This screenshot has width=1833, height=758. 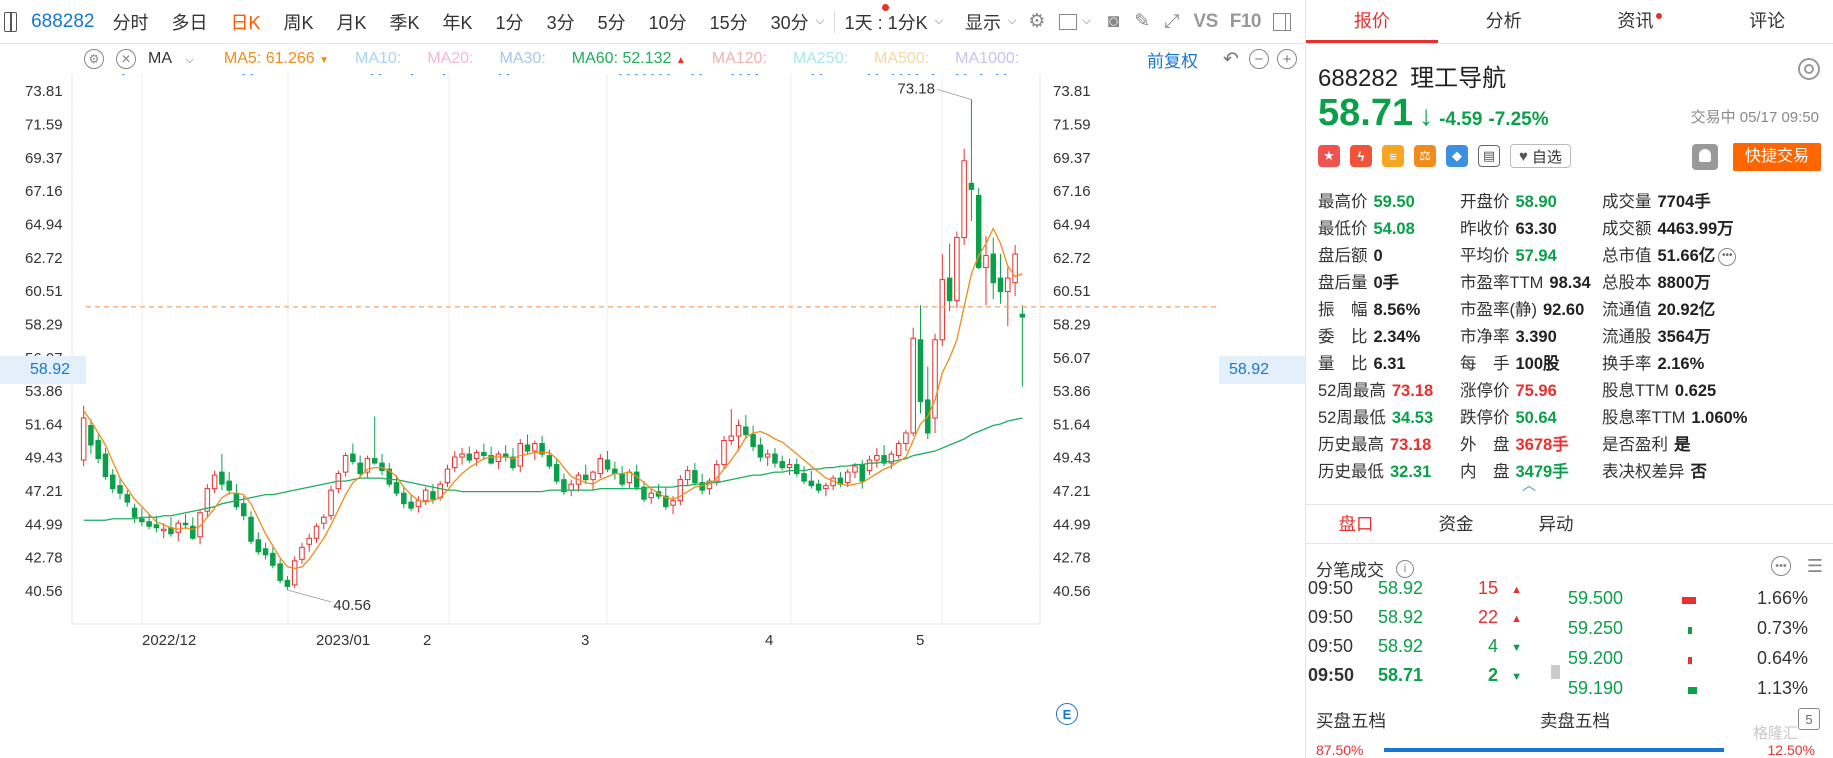 I want to click on timeframe-tab: 分时, so click(x=130, y=22).